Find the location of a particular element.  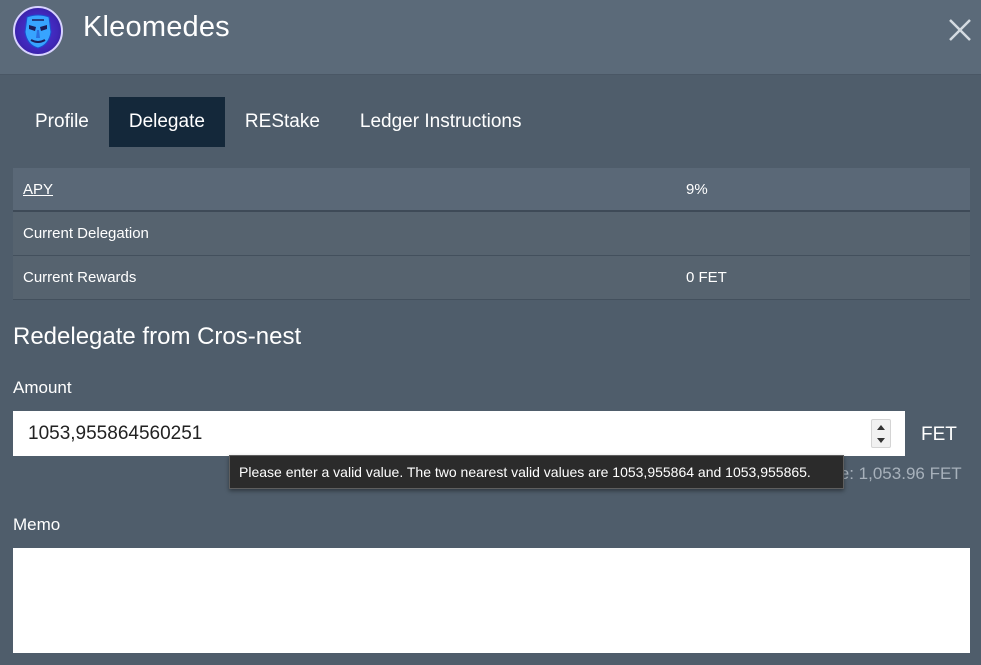

modal-header: Kleomedes is located at coordinates (490, 37).